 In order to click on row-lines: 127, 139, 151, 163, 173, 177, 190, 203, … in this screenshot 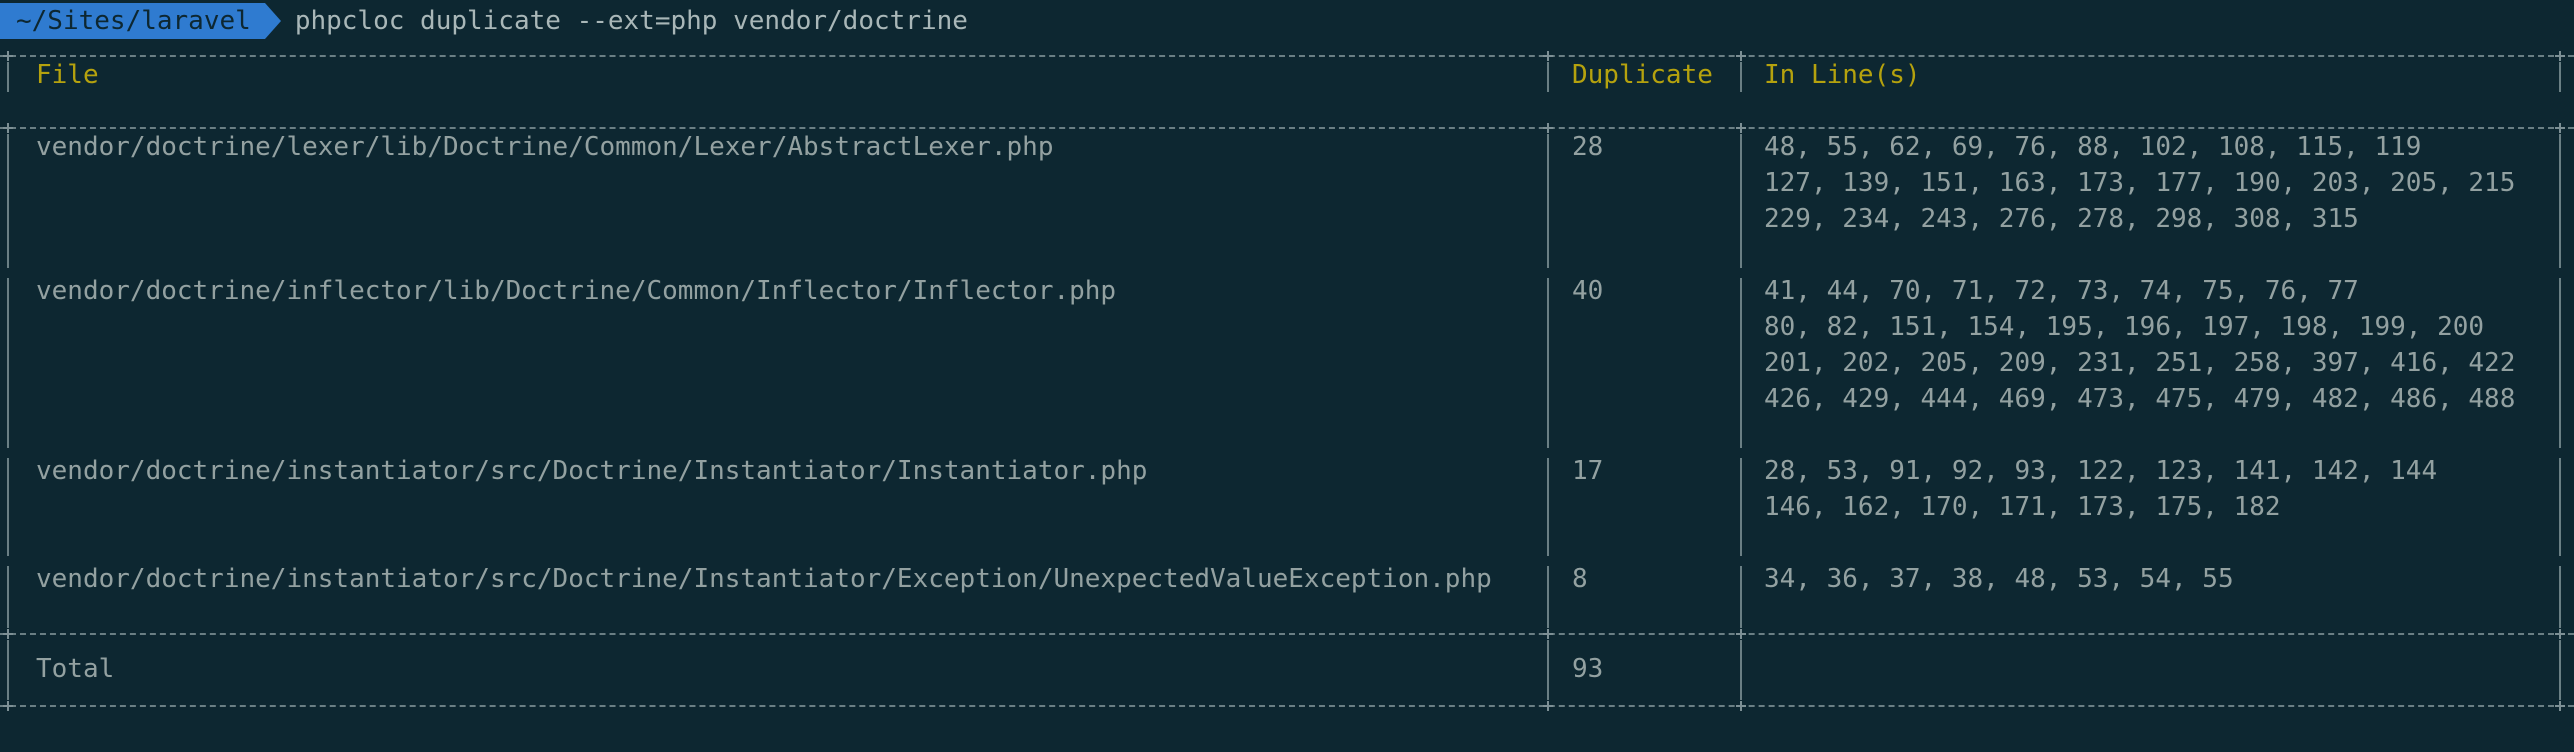, I will do `click(2140, 183)`.